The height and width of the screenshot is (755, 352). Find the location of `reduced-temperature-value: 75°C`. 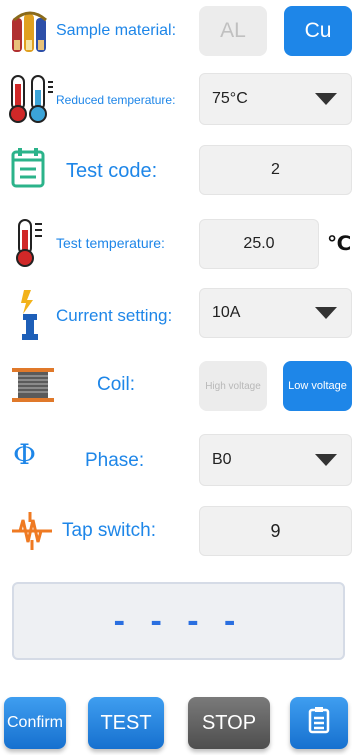

reduced-temperature-value: 75°C is located at coordinates (230, 98).